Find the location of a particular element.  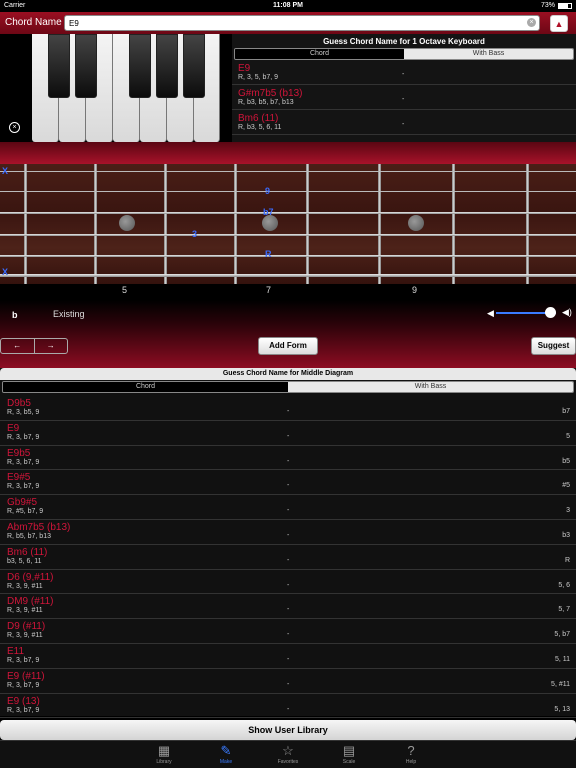

fret-note: b7 is located at coordinates (268, 212).